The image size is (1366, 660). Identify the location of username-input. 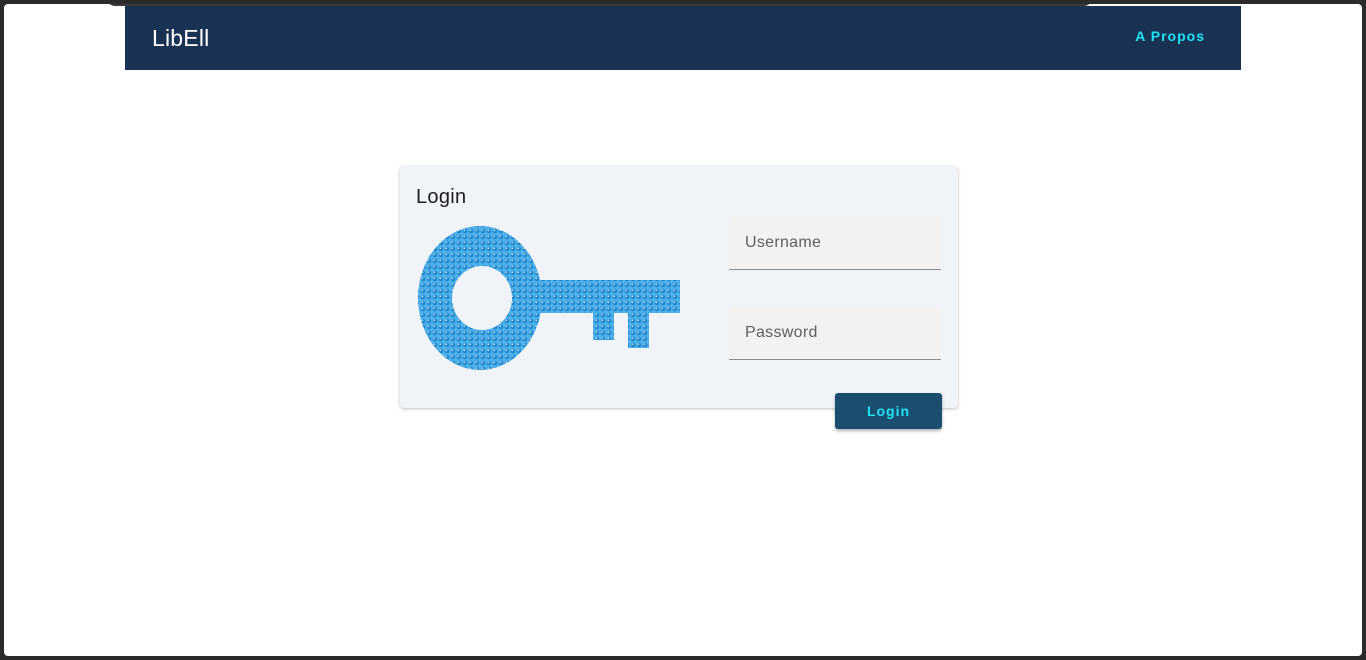
(835, 242).